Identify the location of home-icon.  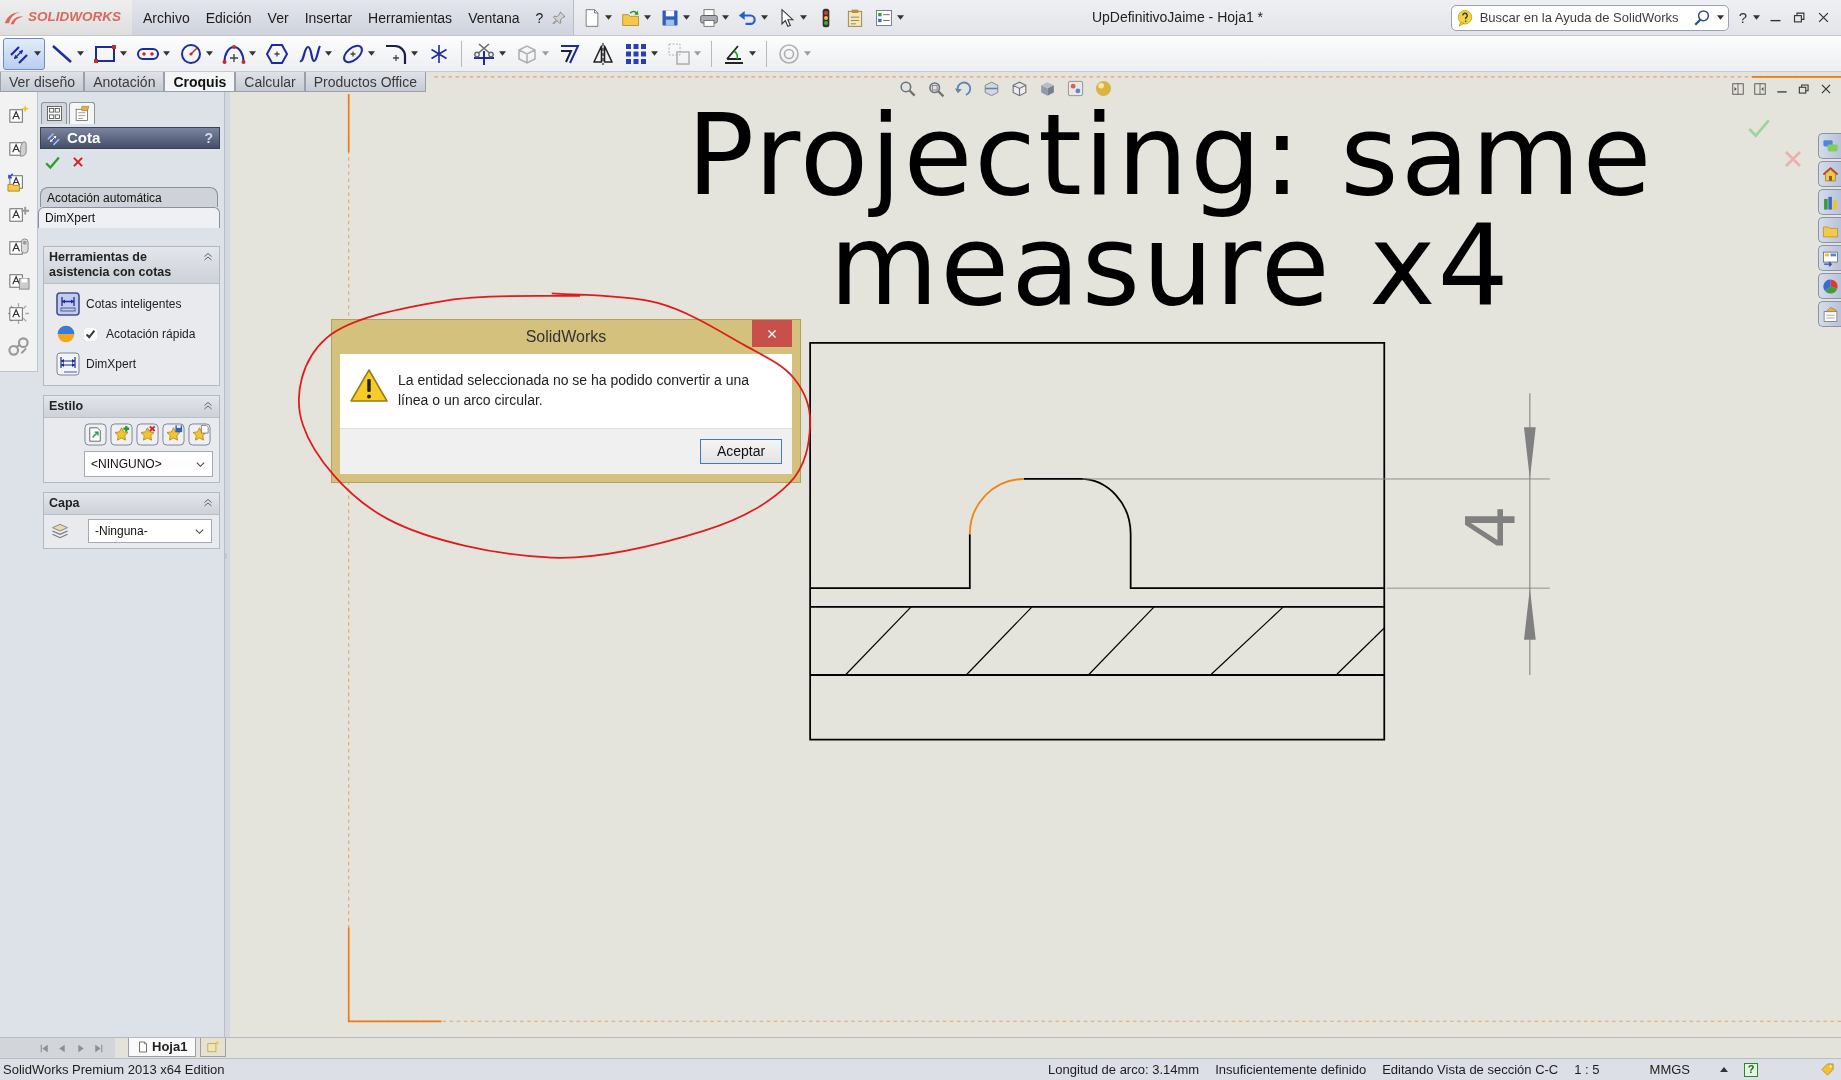
(1830, 174).